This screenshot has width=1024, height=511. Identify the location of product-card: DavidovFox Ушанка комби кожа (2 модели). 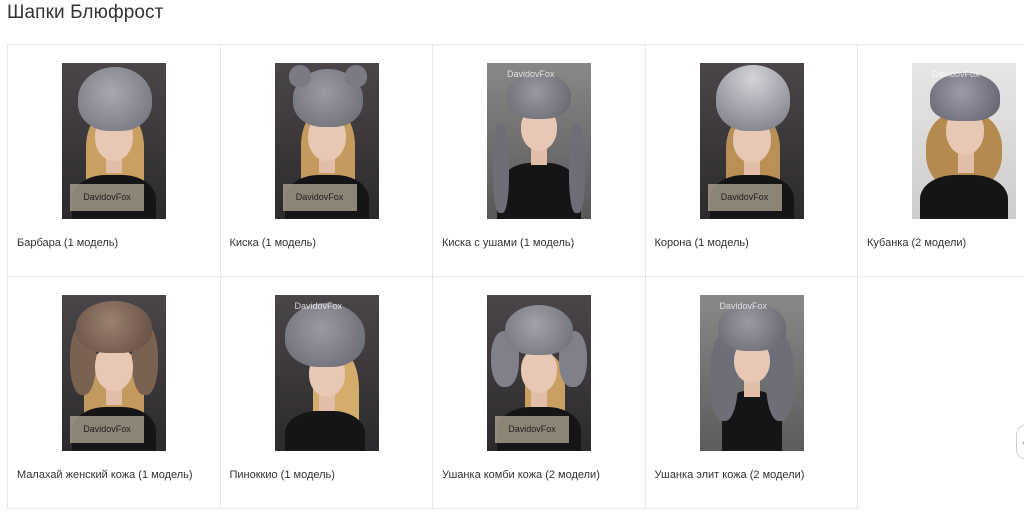
(539, 393).